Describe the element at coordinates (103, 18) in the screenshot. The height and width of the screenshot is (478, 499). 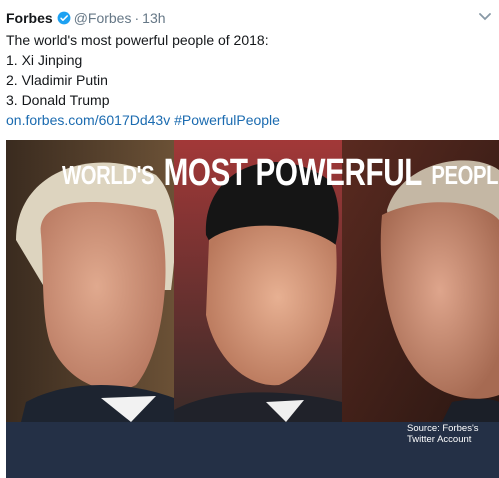
I see `author-handle: @Forbes` at that location.